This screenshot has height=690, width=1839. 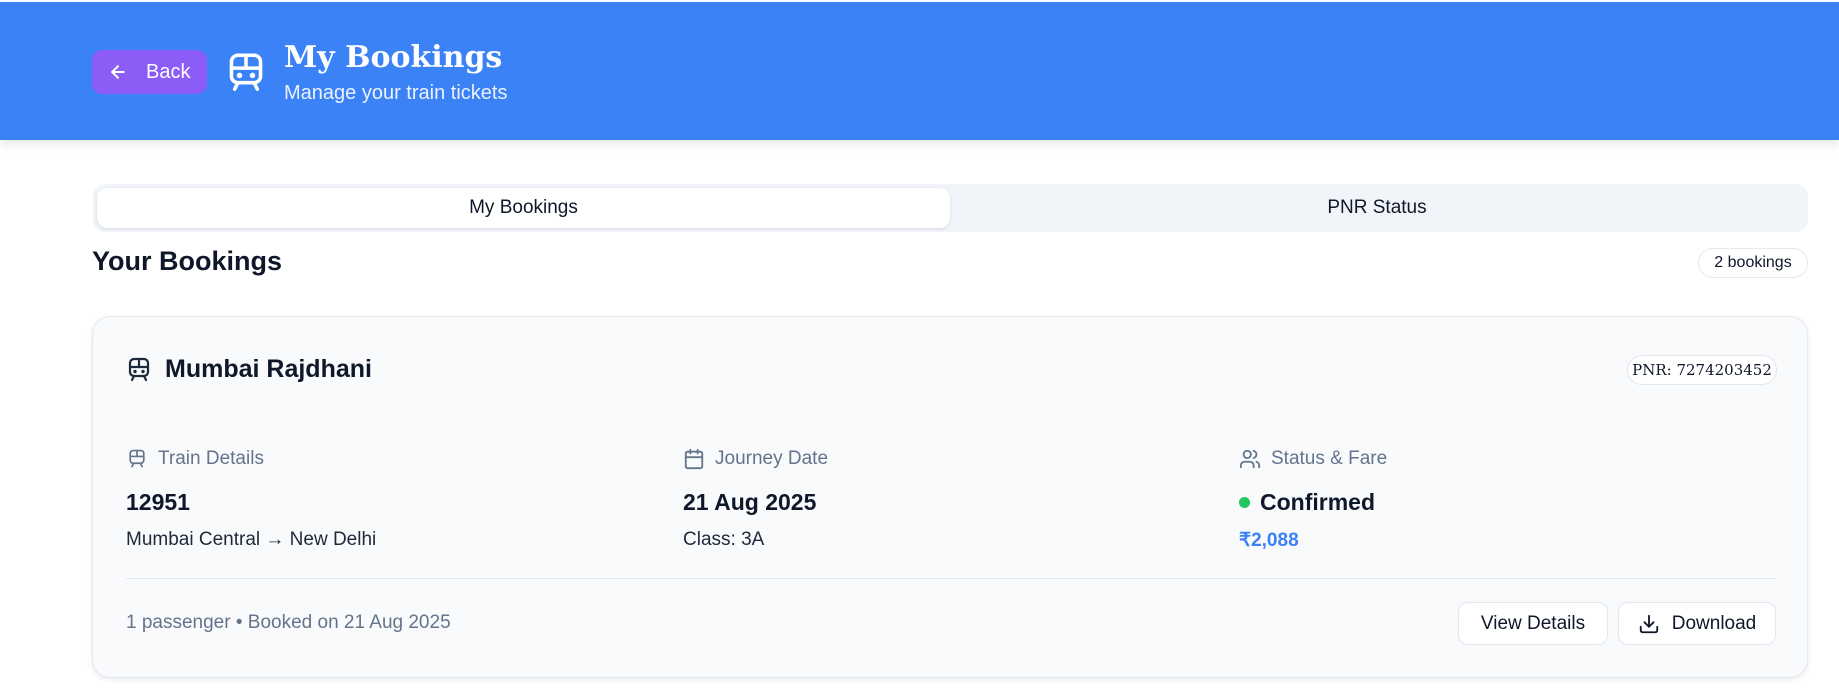 What do you see at coordinates (1702, 370) in the screenshot?
I see `pnr-badge: PNR: 7274203452` at bounding box center [1702, 370].